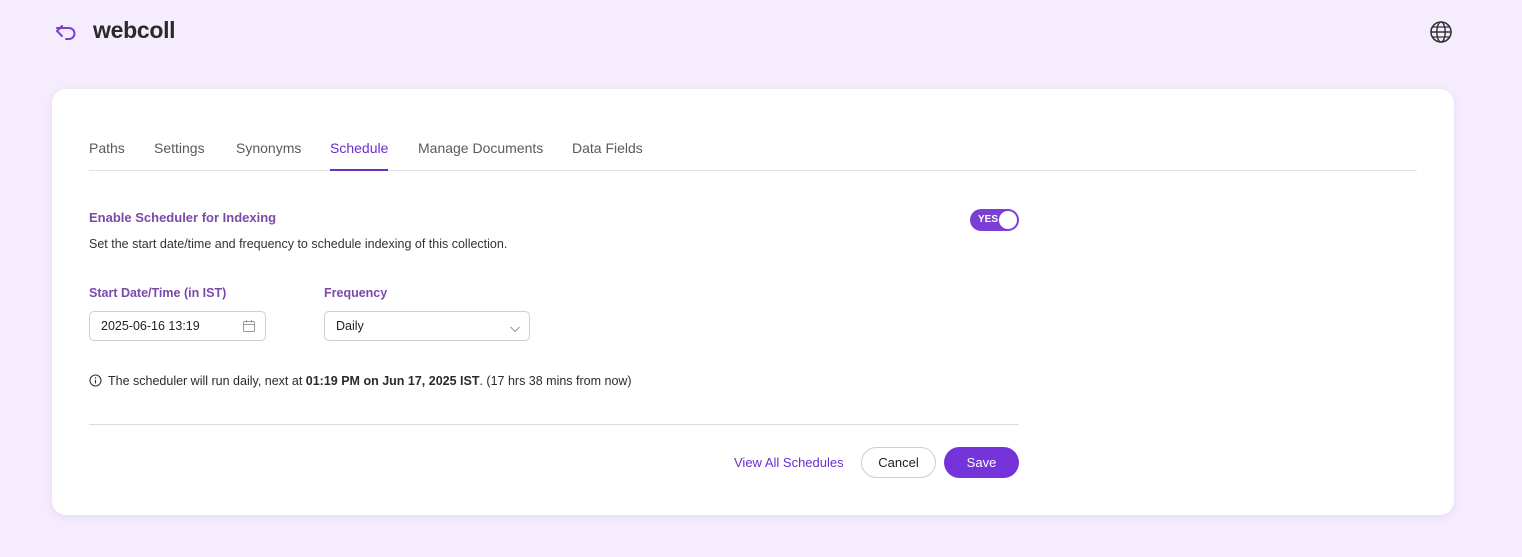 Image resolution: width=1522 pixels, height=557 pixels. Describe the element at coordinates (988, 219) in the screenshot. I see `toggle-label: YES` at that location.